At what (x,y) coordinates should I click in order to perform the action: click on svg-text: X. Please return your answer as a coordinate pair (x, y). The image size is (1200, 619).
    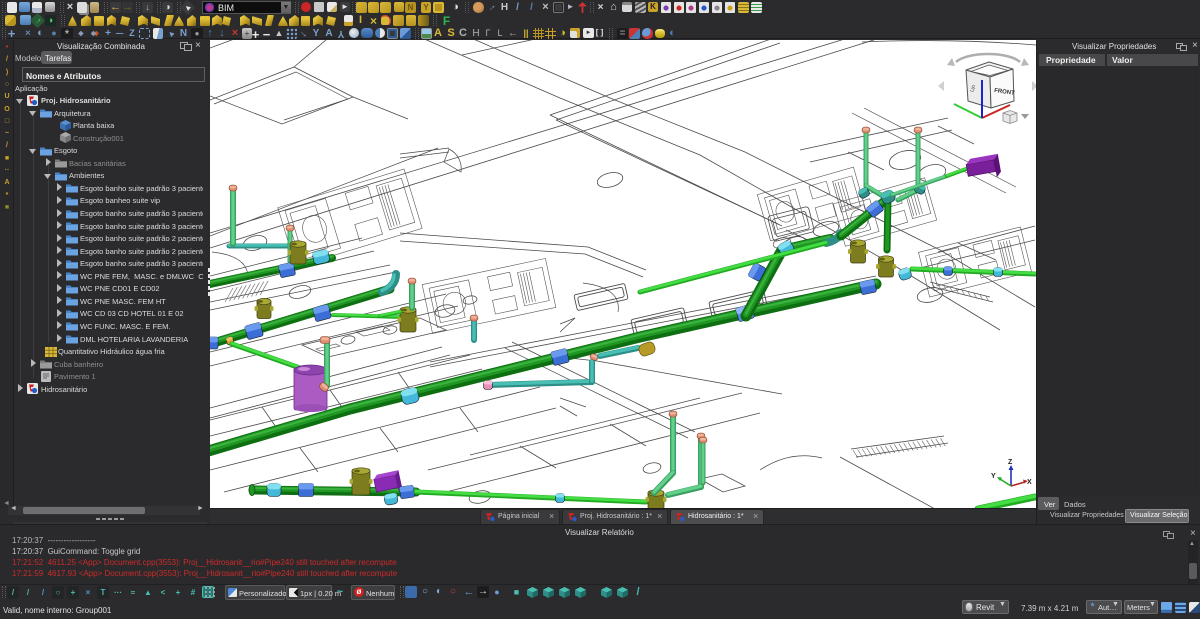
    Looking at the image, I should click on (1029, 482).